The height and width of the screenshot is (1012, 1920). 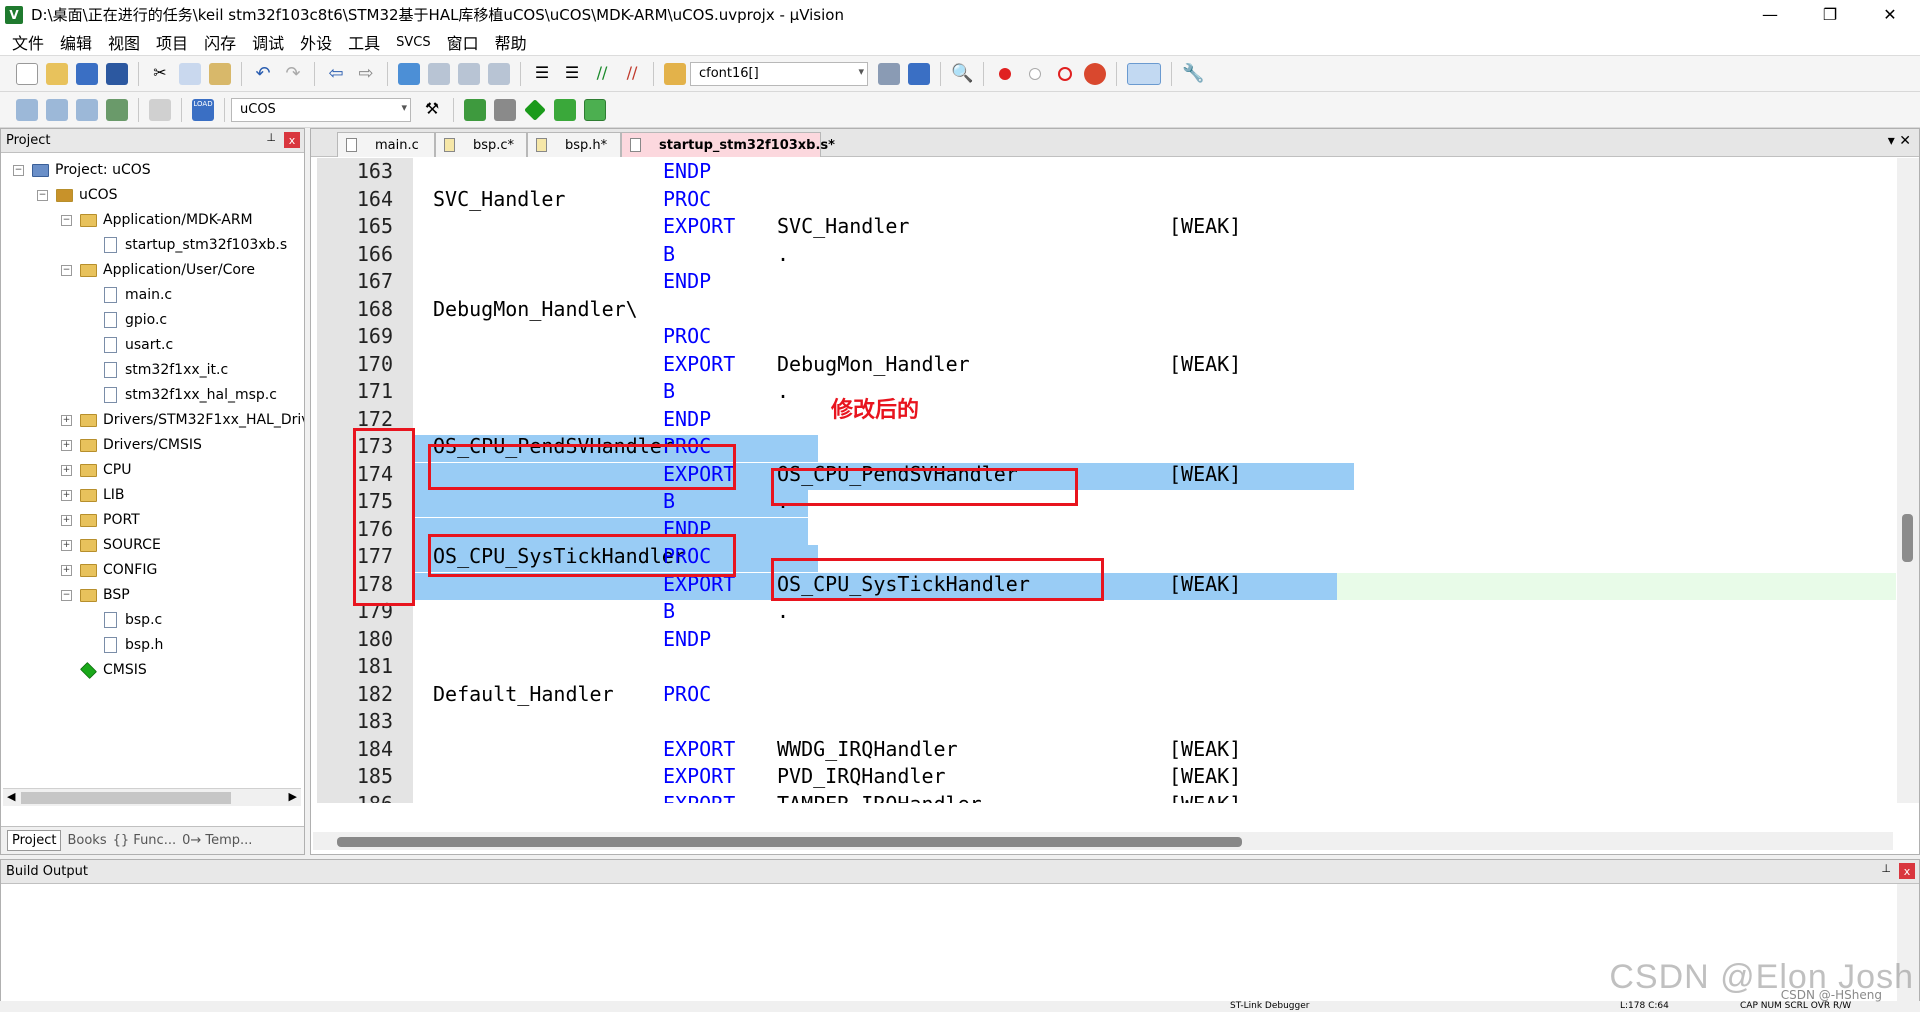 What do you see at coordinates (316, 42) in the screenshot?
I see `menu-peripherals: 外设` at bounding box center [316, 42].